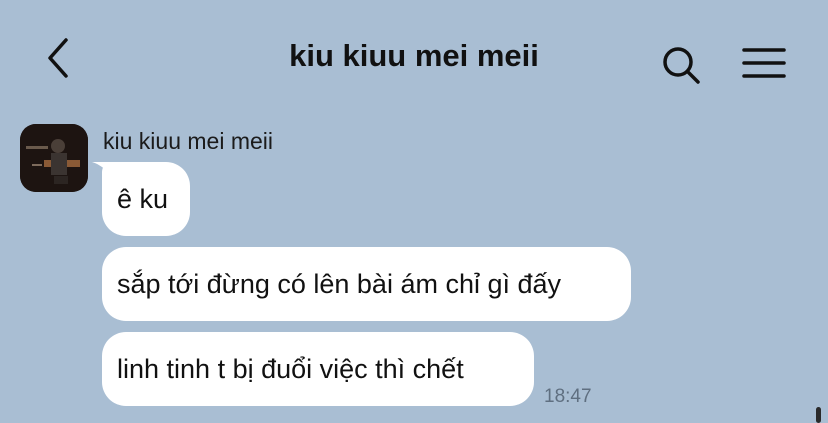 The width and height of the screenshot is (828, 423). I want to click on avatar-photo, so click(54, 158).